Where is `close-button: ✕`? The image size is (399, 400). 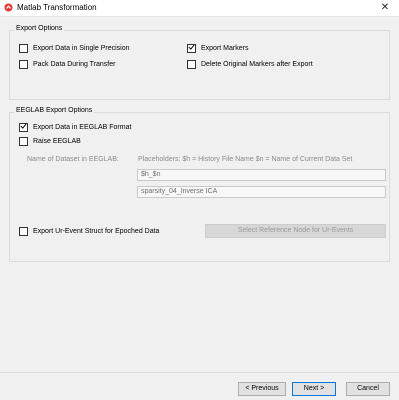 close-button: ✕ is located at coordinates (385, 8).